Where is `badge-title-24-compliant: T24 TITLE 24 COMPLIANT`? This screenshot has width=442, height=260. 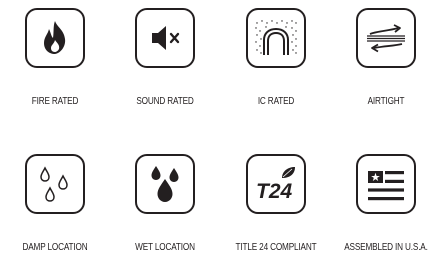
badge-title-24-compliant: T24 TITLE 24 COMPLIANT is located at coordinates (276, 190).